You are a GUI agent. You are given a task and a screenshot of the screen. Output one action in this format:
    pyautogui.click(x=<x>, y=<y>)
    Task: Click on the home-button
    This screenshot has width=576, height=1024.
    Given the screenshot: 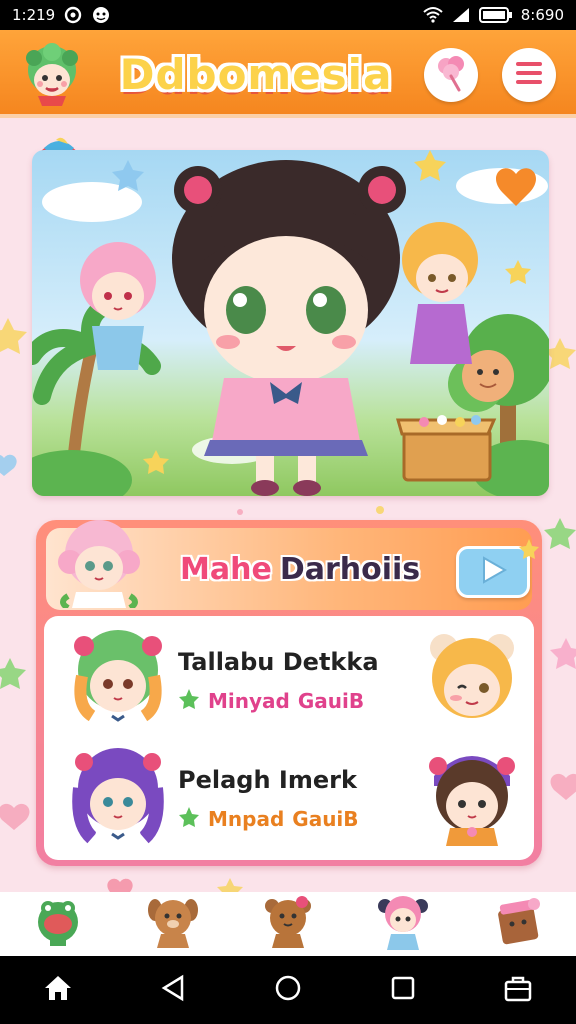 What is the action you would take?
    pyautogui.click(x=58, y=990)
    